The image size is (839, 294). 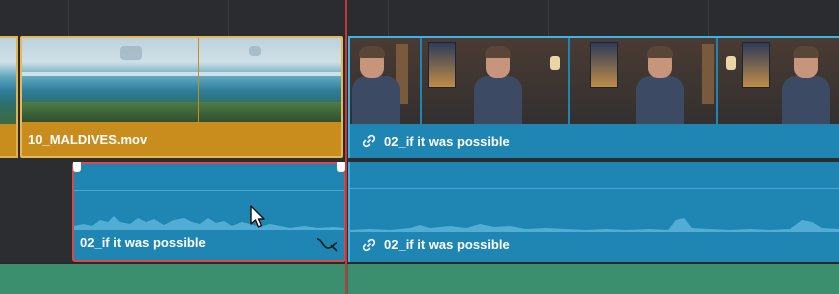 What do you see at coordinates (341, 167) in the screenshot?
I see `clip-trim-handle-right` at bounding box center [341, 167].